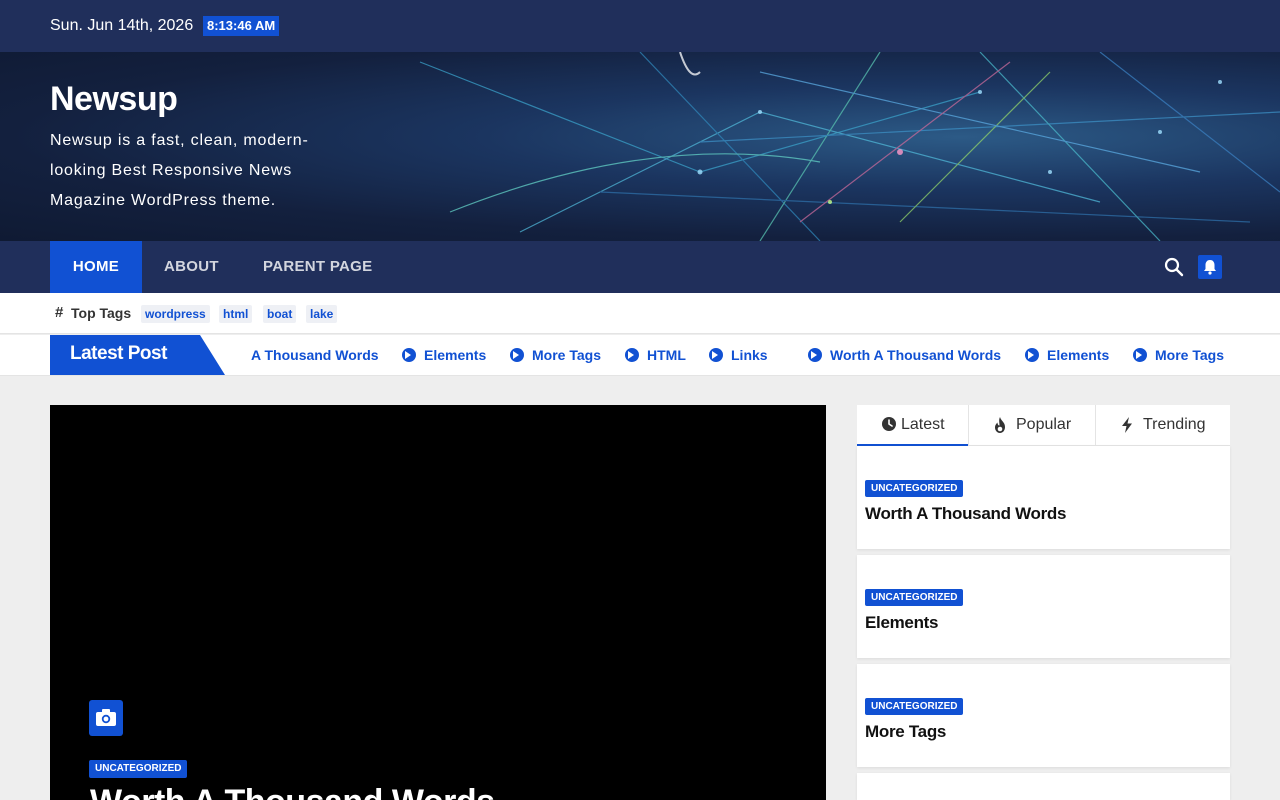 The image size is (1280, 800). I want to click on ticker-item: Links, so click(738, 355).